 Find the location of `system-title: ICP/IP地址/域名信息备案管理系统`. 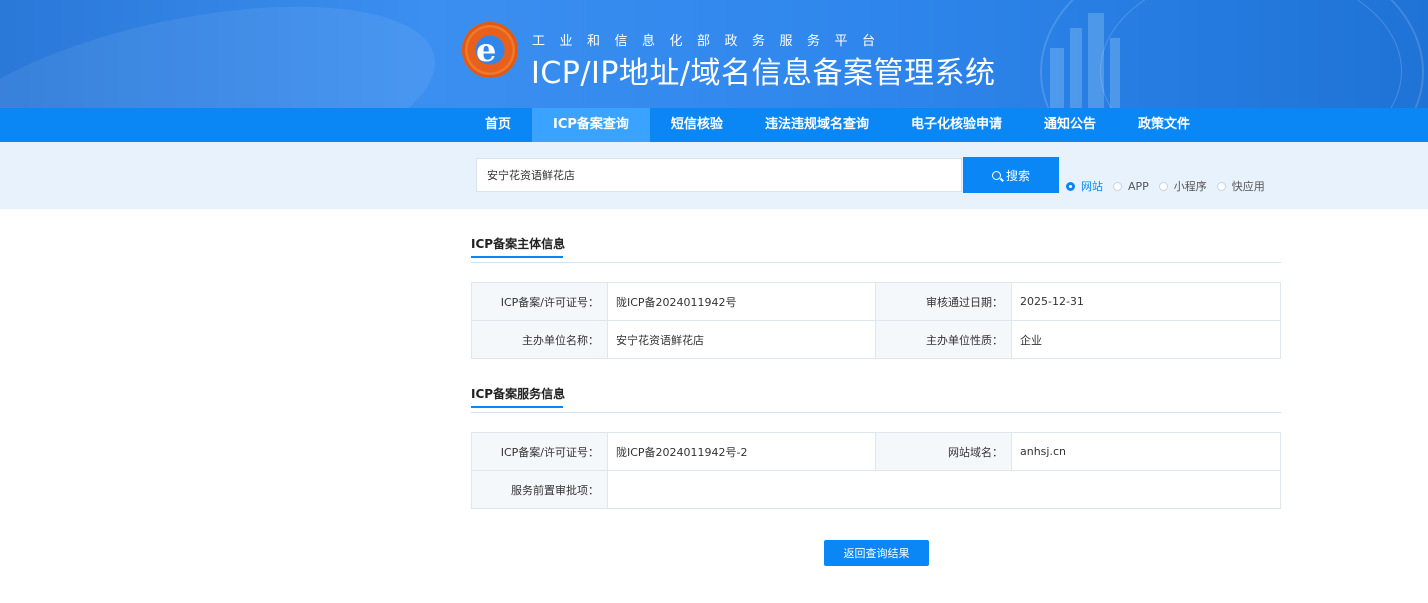

system-title: ICP/IP地址/域名信息备案管理系统 is located at coordinates (763, 73).